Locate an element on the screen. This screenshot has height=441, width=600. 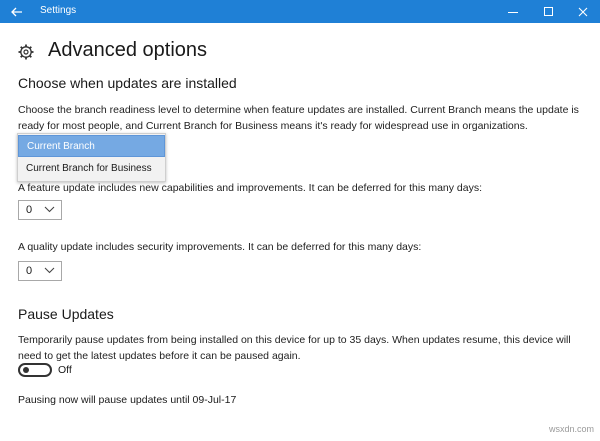
maximize-icon is located at coordinates (548, 11).